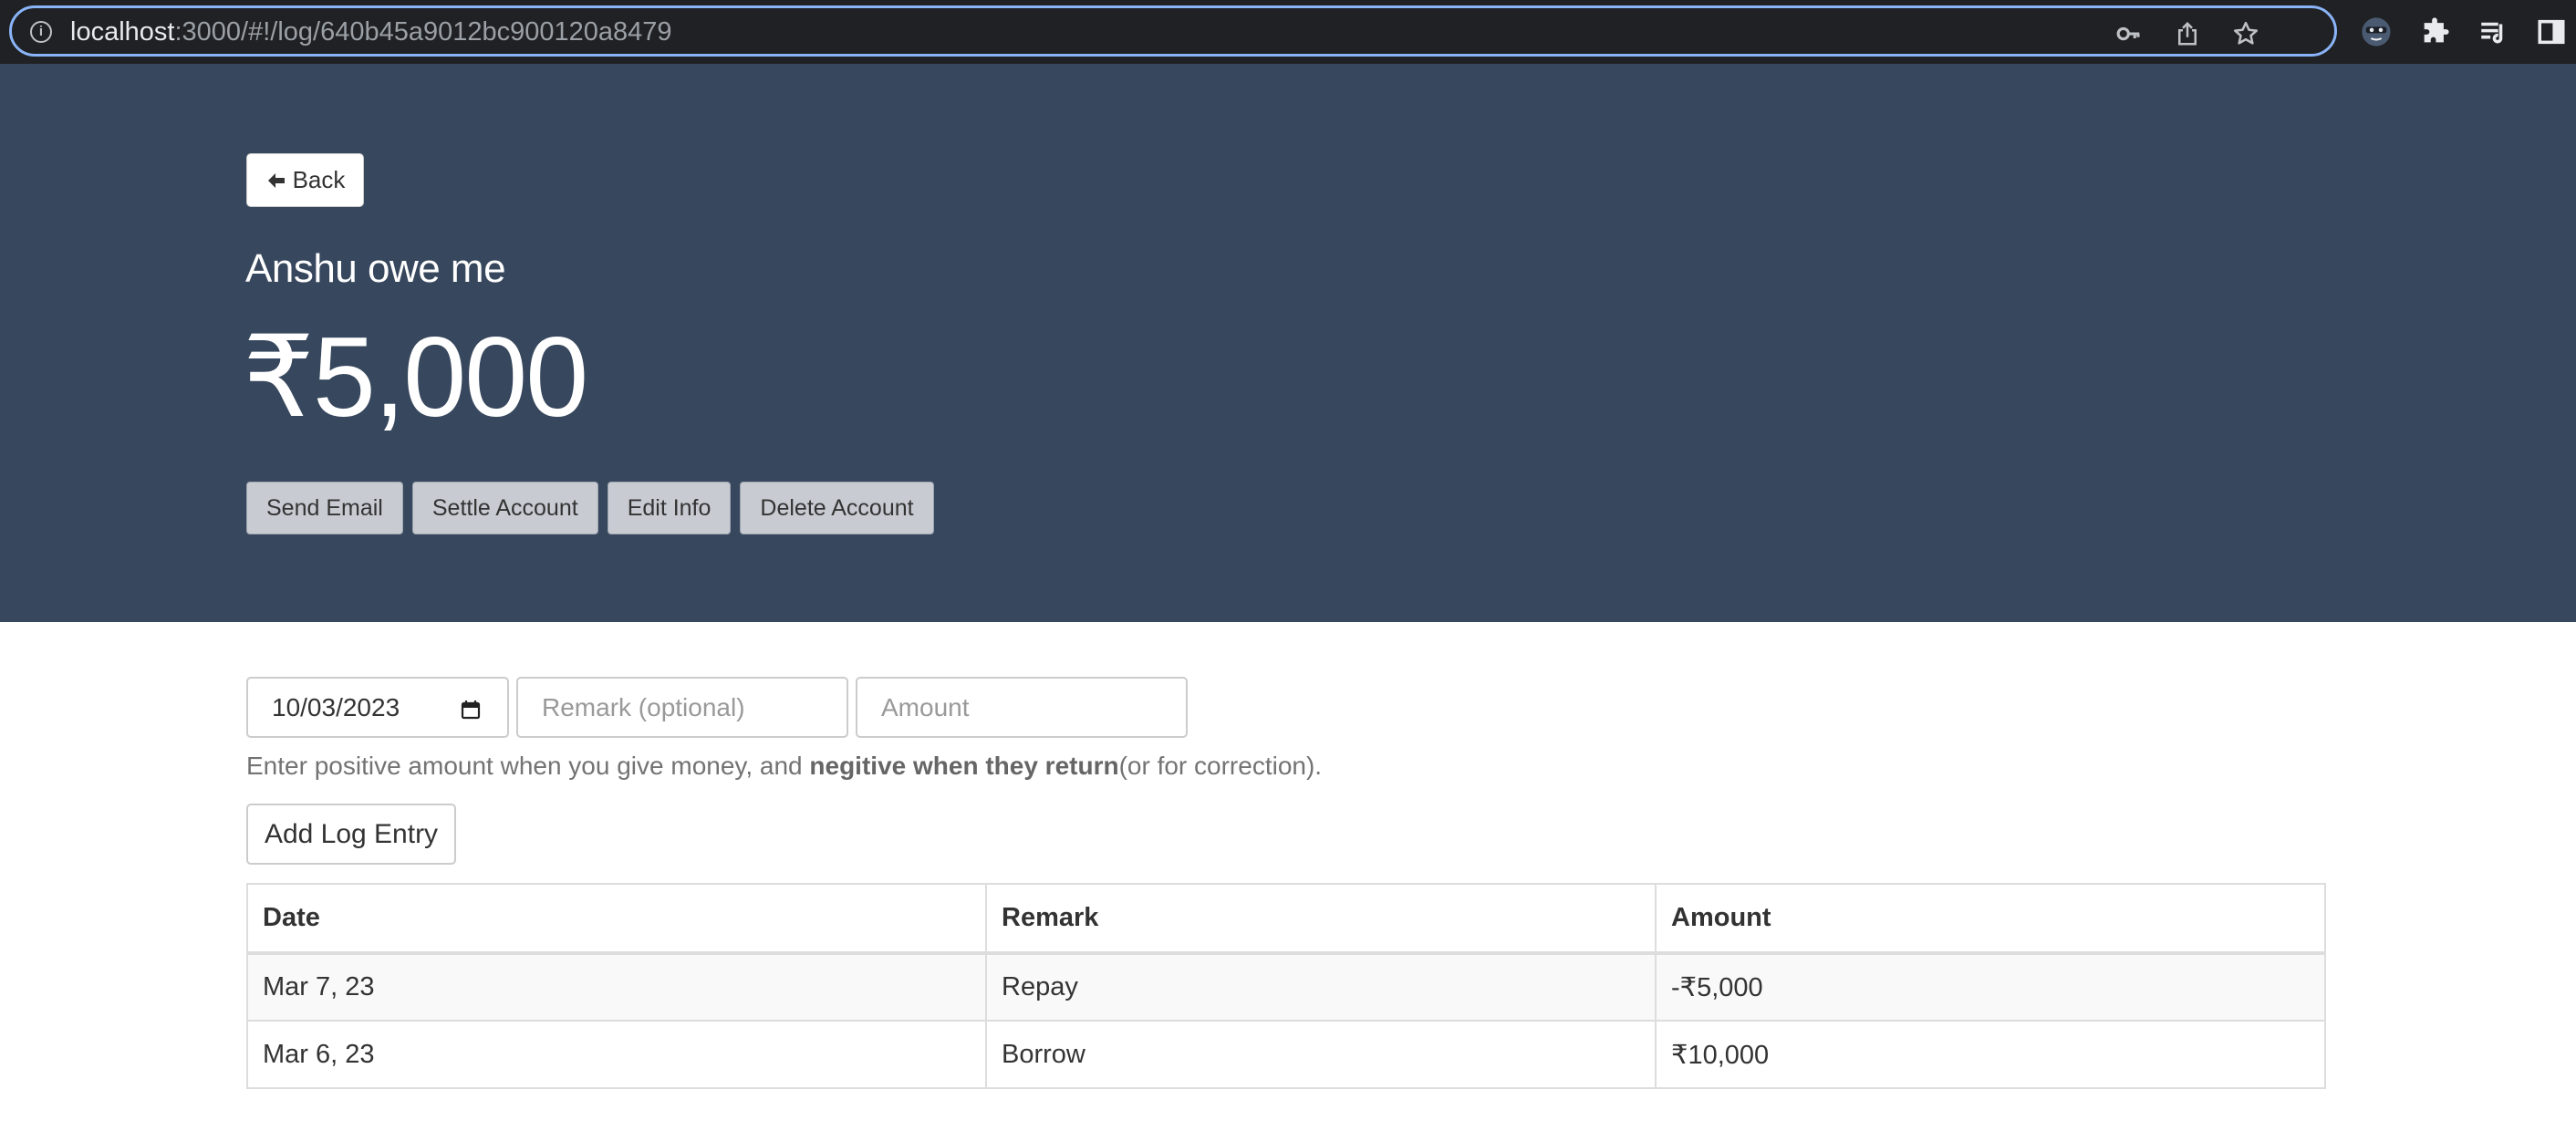  Describe the element at coordinates (336, 706) in the screenshot. I see `date-value: 10/03/2023` at that location.